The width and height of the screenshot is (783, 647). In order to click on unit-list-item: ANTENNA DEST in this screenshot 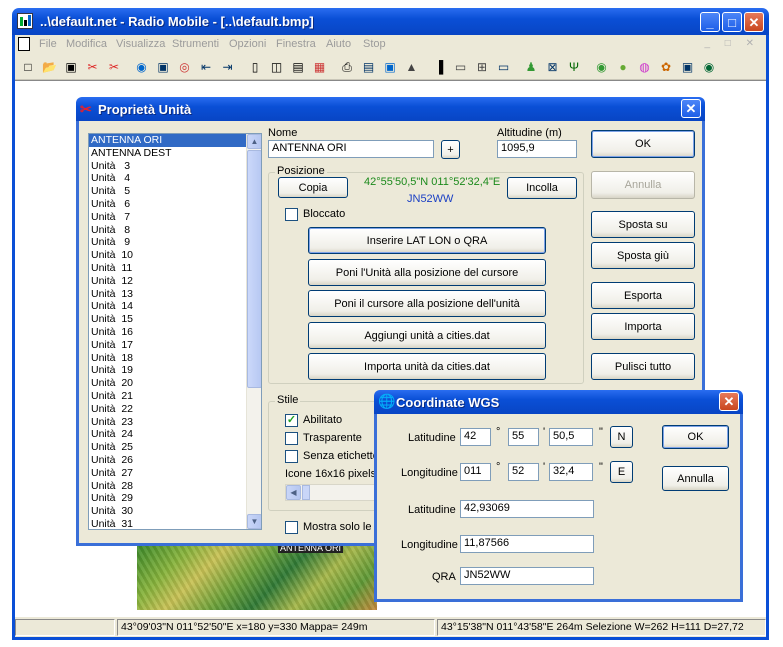, I will do `click(175, 153)`.